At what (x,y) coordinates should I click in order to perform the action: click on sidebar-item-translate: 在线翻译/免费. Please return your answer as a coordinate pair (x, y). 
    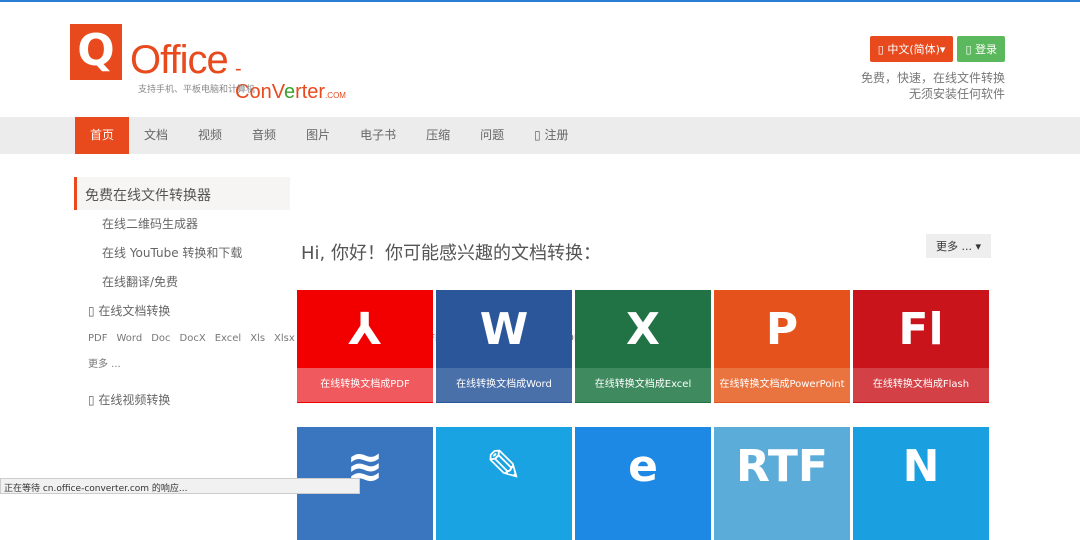
    Looking at the image, I should click on (182, 282).